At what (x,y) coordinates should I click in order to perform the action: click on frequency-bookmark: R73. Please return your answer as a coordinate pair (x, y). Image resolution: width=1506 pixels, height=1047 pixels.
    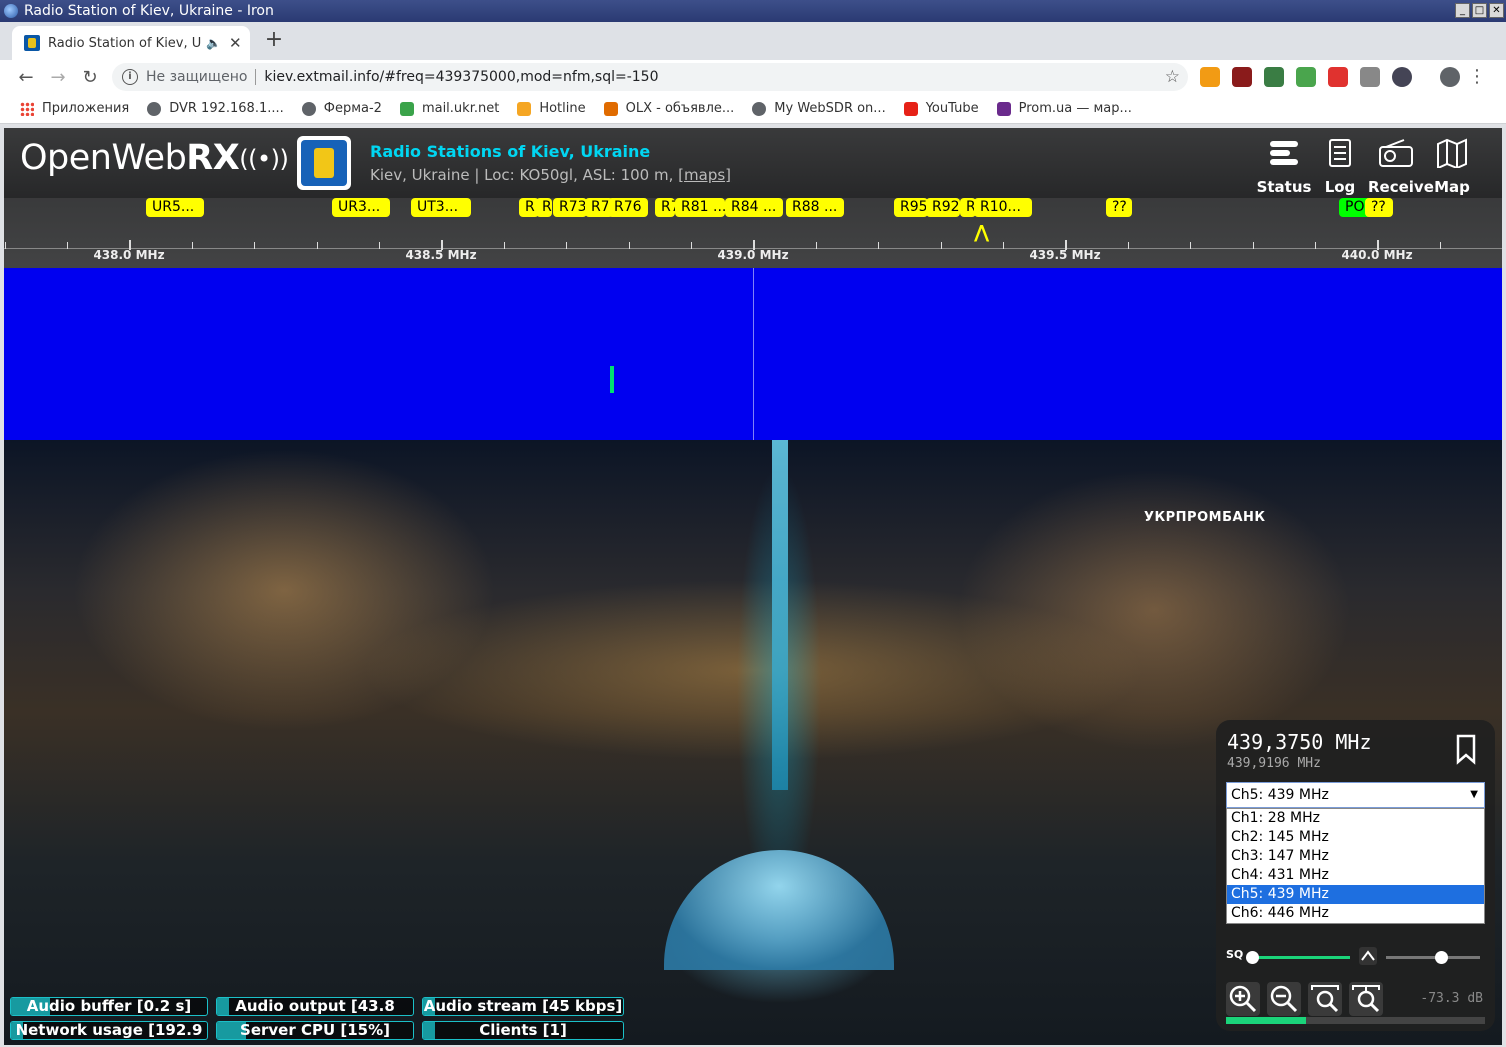
    Looking at the image, I should click on (570, 207).